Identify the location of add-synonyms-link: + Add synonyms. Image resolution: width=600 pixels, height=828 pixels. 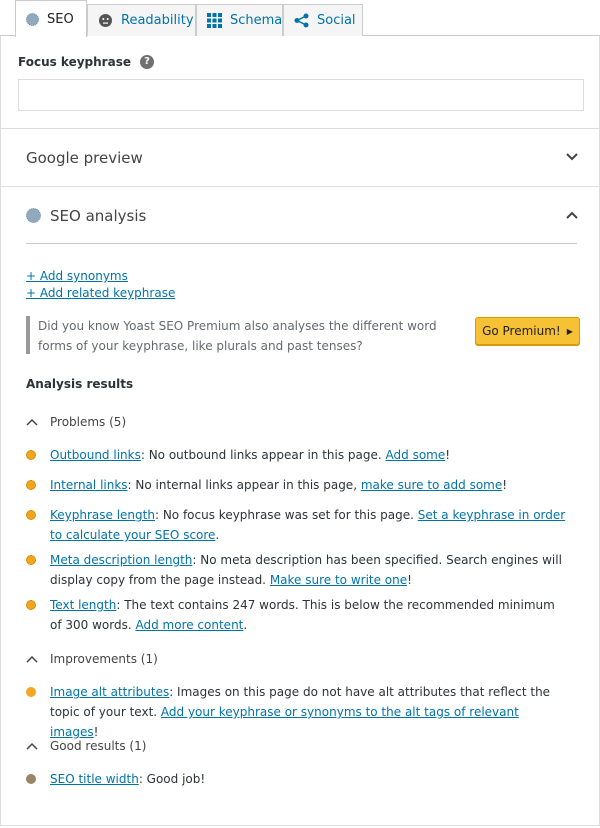
(77, 276).